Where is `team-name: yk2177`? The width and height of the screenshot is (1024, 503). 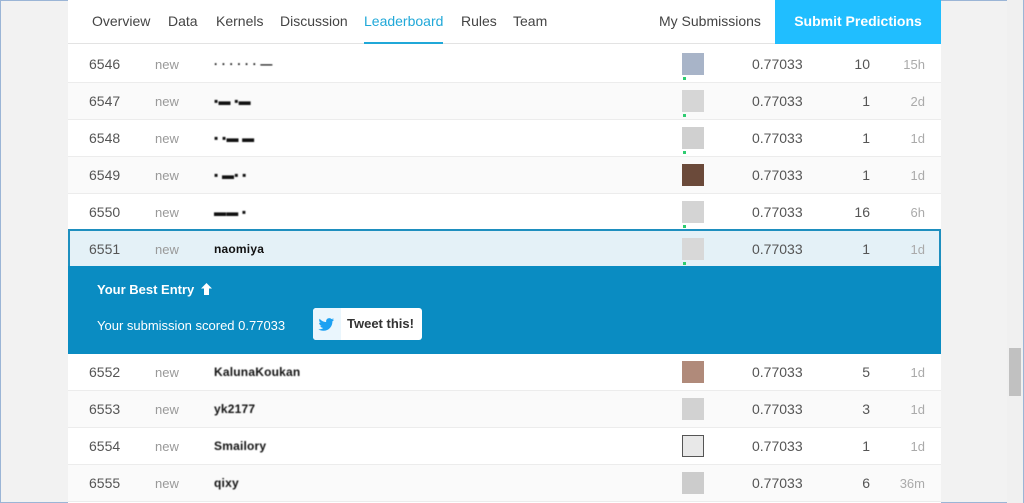 team-name: yk2177 is located at coordinates (234, 409).